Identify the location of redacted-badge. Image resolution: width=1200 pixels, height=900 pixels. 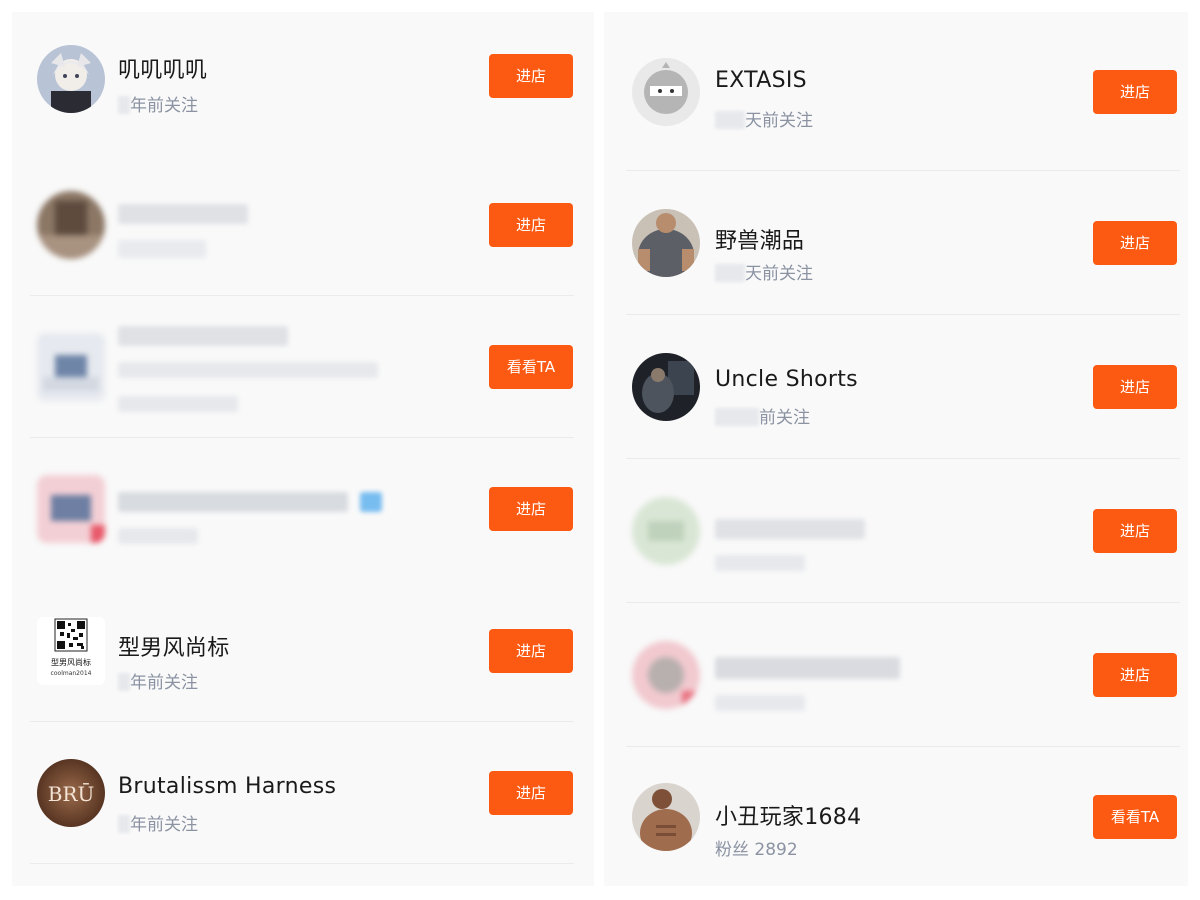
(371, 502).